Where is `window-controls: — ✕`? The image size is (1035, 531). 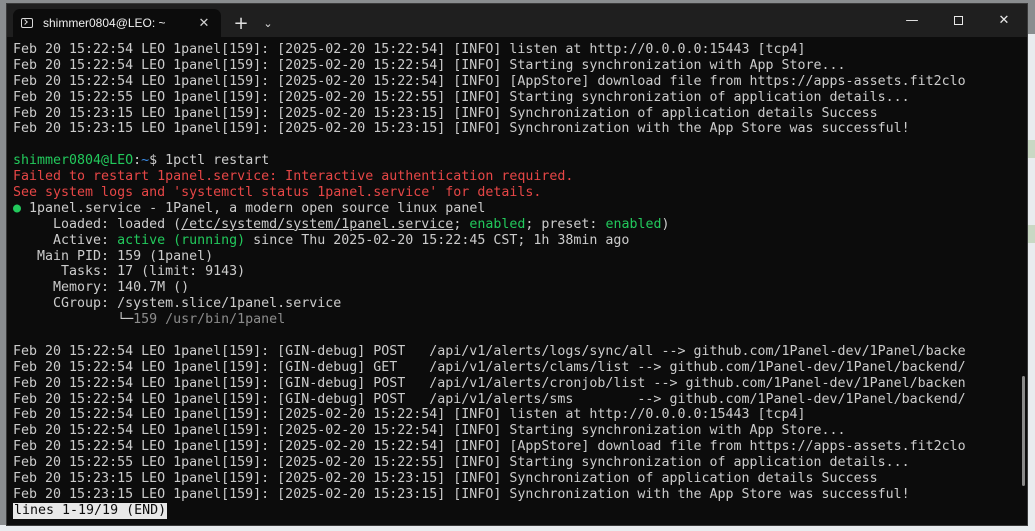
window-controls: — ✕ is located at coordinates (958, 20).